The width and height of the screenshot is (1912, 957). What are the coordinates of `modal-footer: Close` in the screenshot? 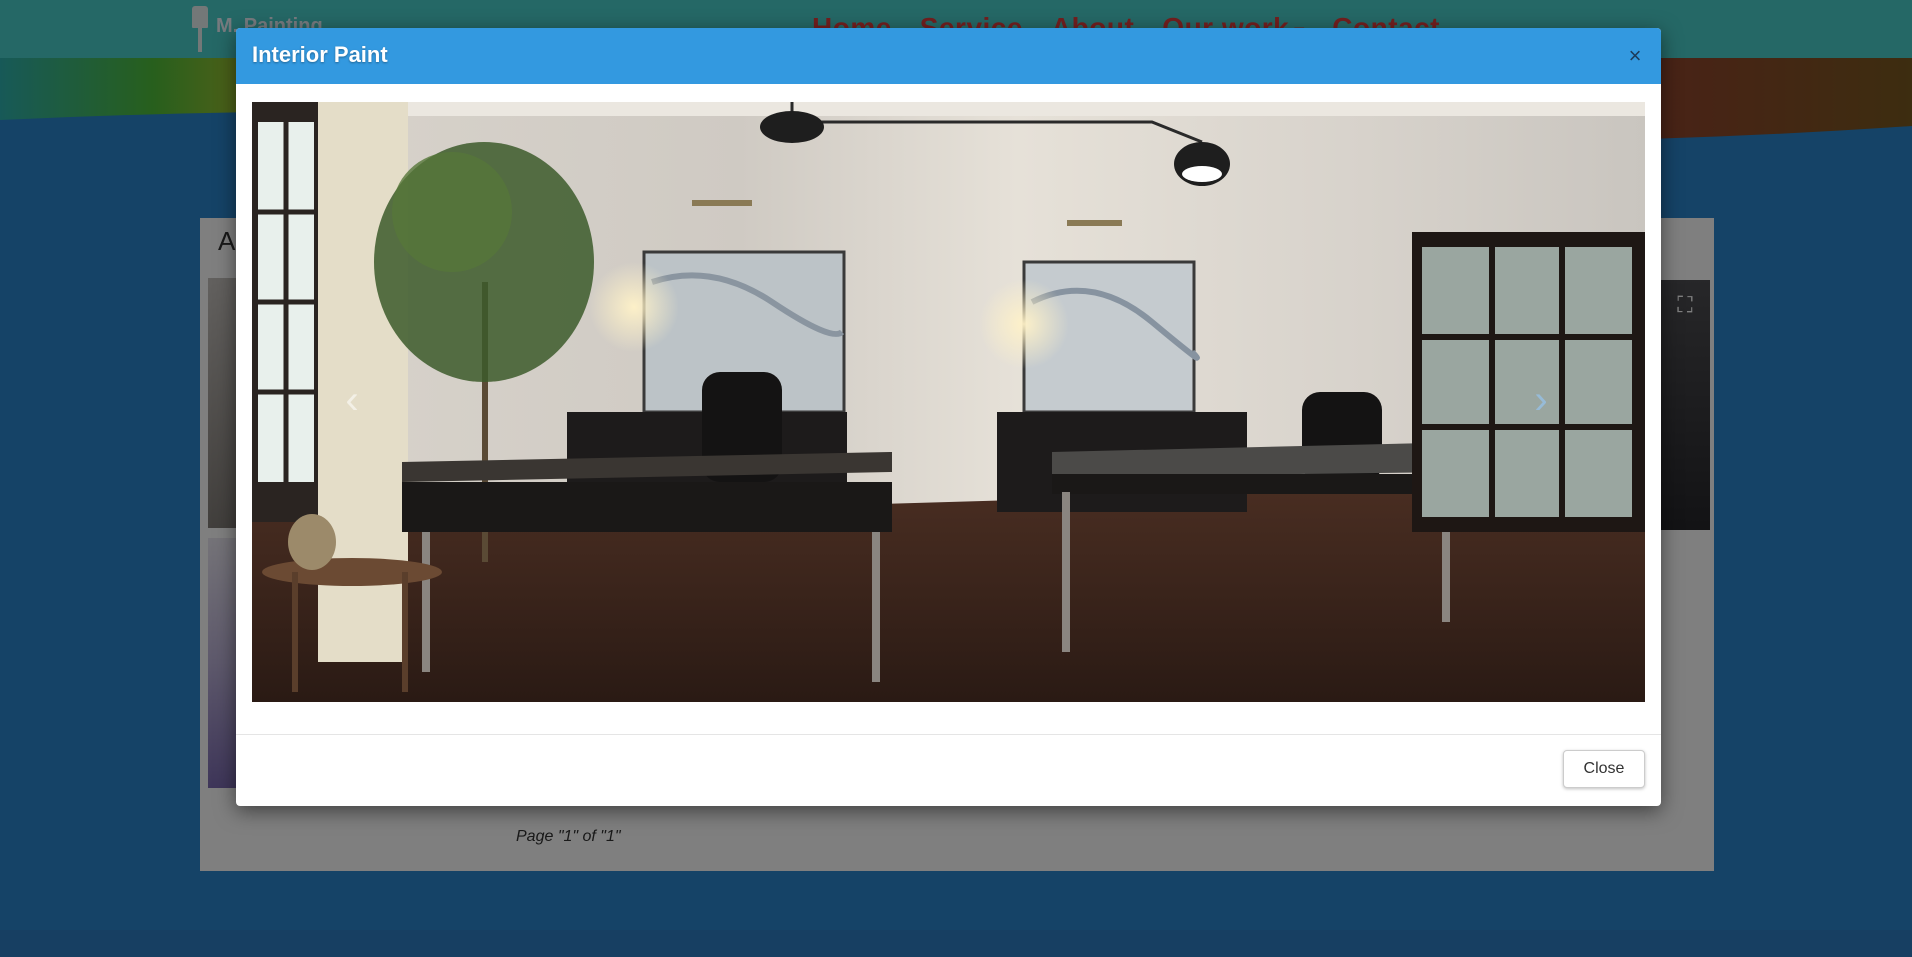 It's located at (948, 770).